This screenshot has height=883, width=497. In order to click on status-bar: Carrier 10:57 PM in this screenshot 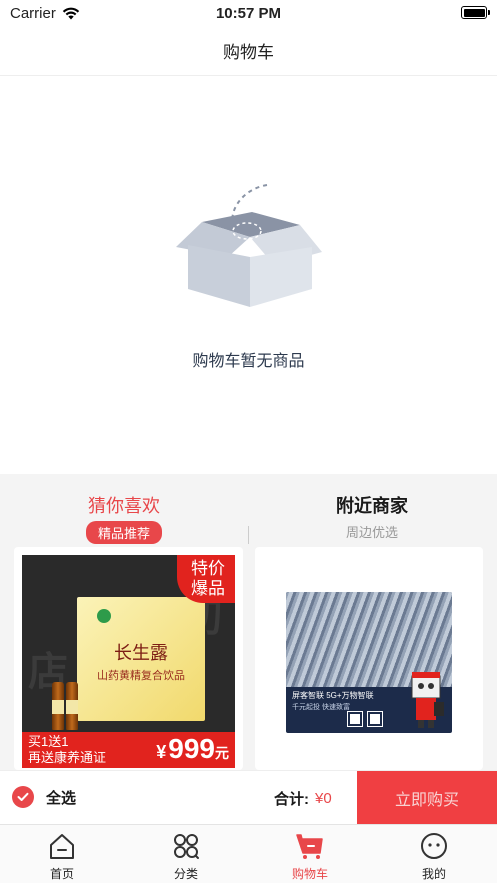, I will do `click(248, 13)`.